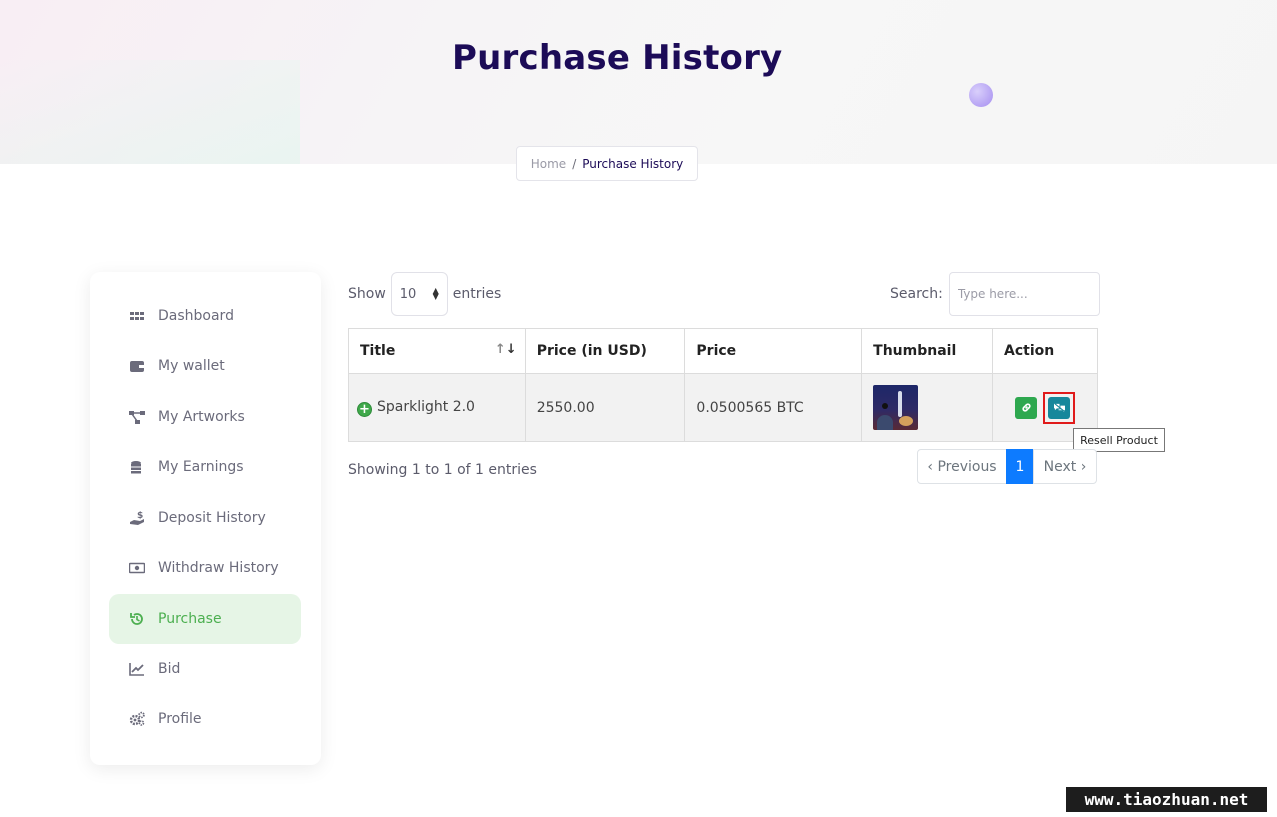  I want to click on resell-highlight-box, so click(1059, 407).